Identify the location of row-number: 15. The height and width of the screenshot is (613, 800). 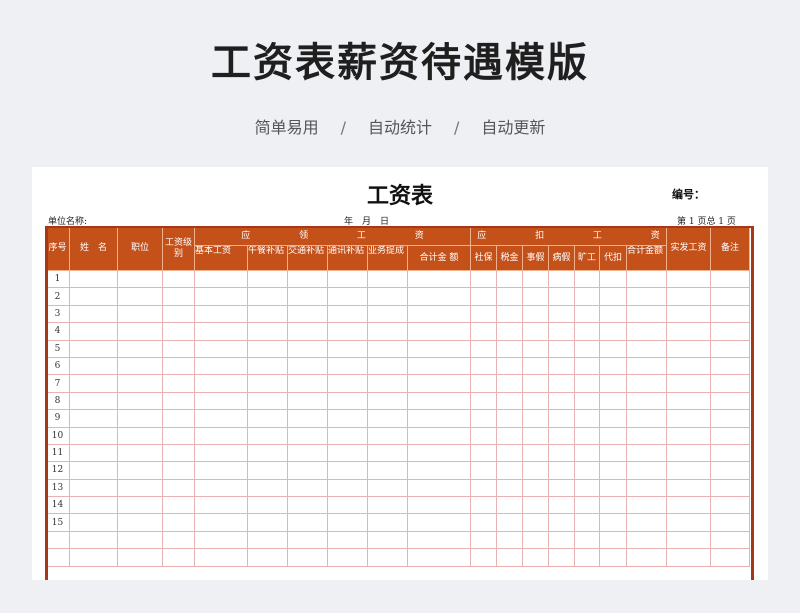
(57, 522).